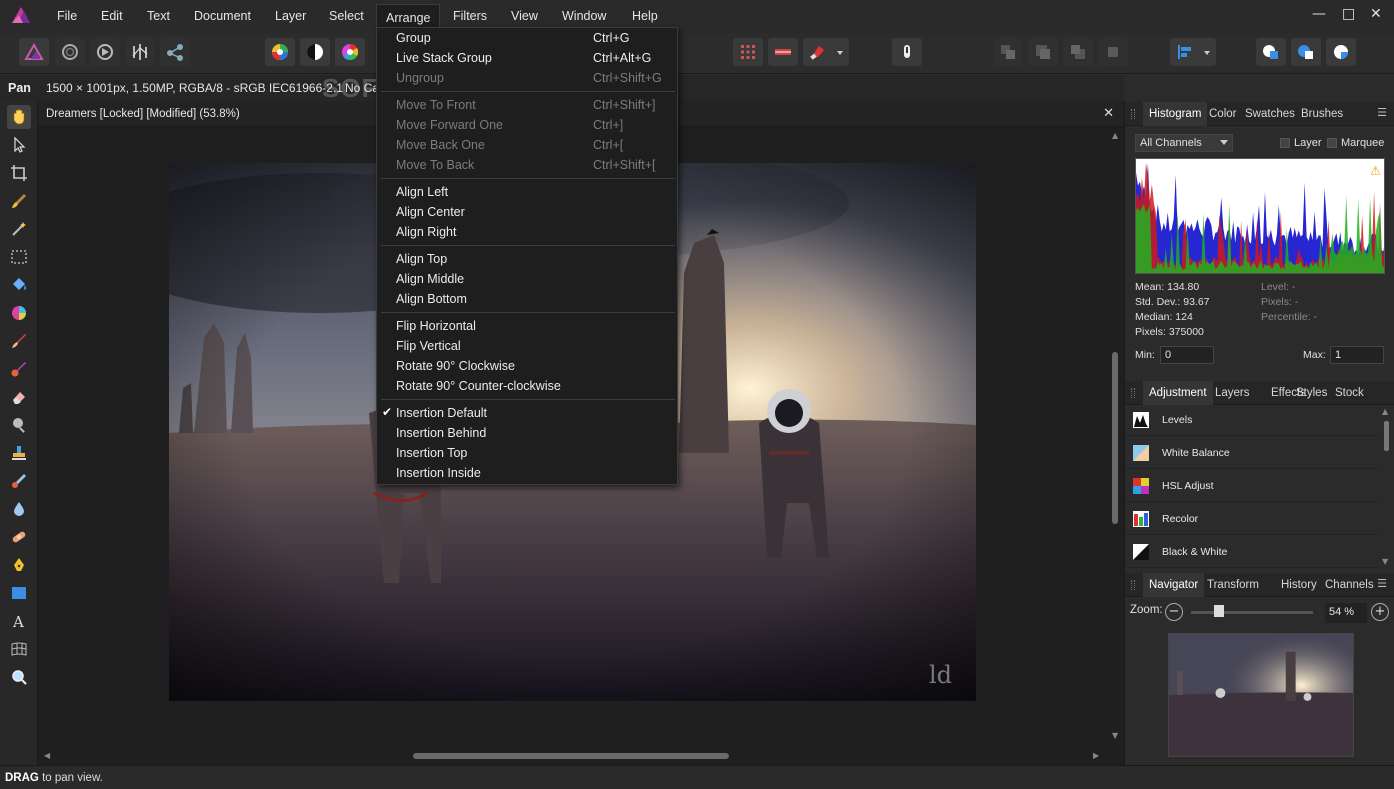 Image resolution: width=1394 pixels, height=789 pixels. What do you see at coordinates (1218, 611) in the screenshot?
I see `zoom-slider-thumb` at bounding box center [1218, 611].